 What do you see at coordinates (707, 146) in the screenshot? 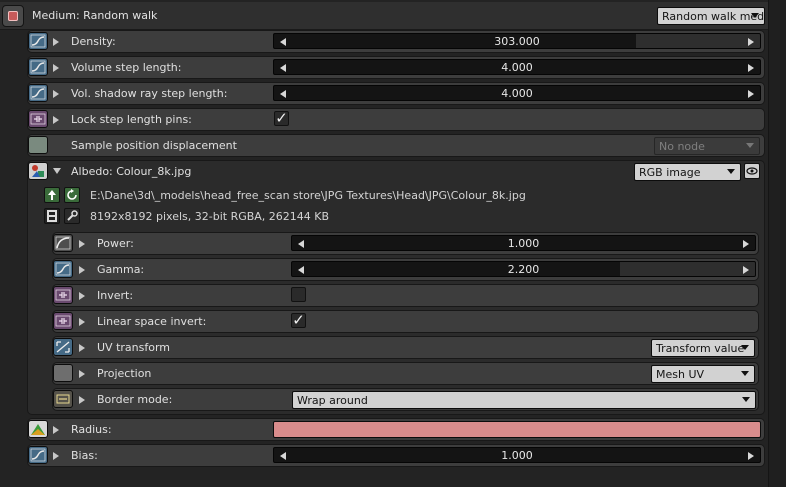
I see `node-dropdown: No node` at bounding box center [707, 146].